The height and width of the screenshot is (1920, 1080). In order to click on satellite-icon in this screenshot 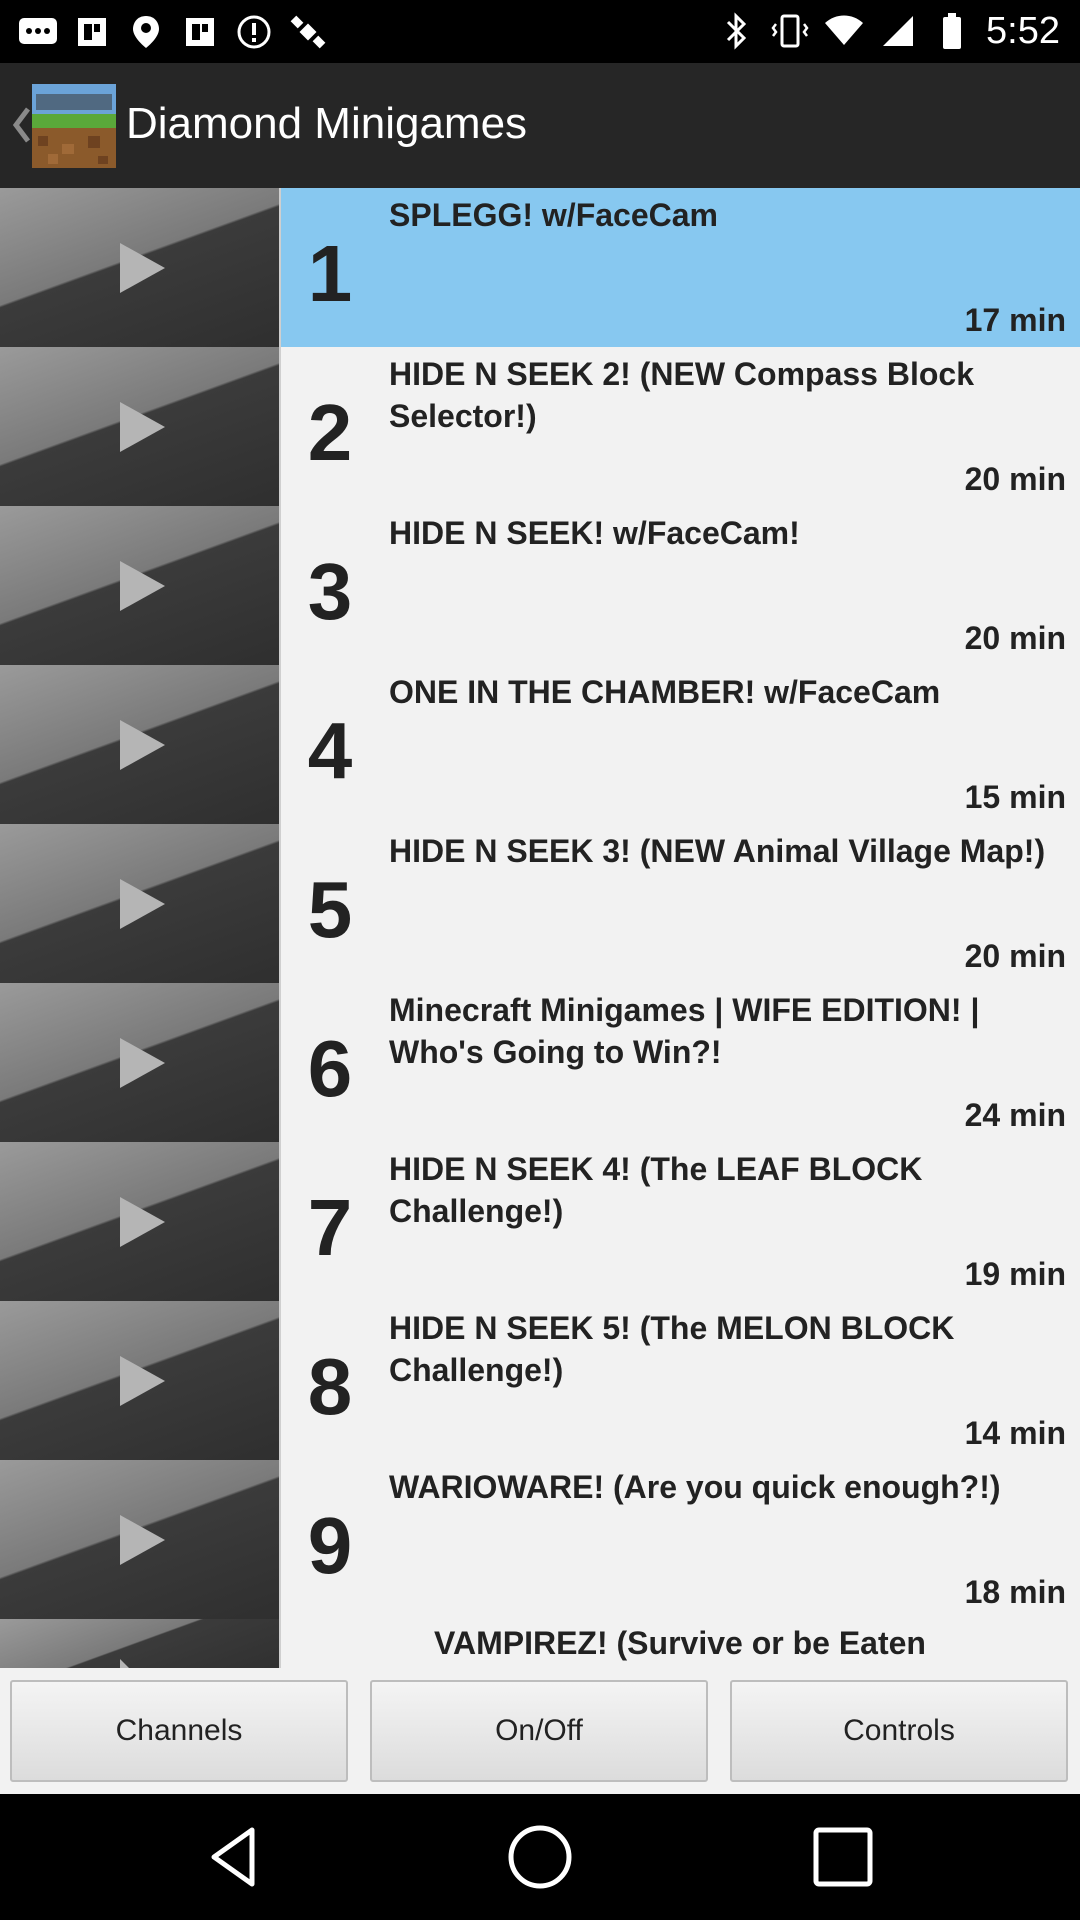, I will do `click(308, 32)`.